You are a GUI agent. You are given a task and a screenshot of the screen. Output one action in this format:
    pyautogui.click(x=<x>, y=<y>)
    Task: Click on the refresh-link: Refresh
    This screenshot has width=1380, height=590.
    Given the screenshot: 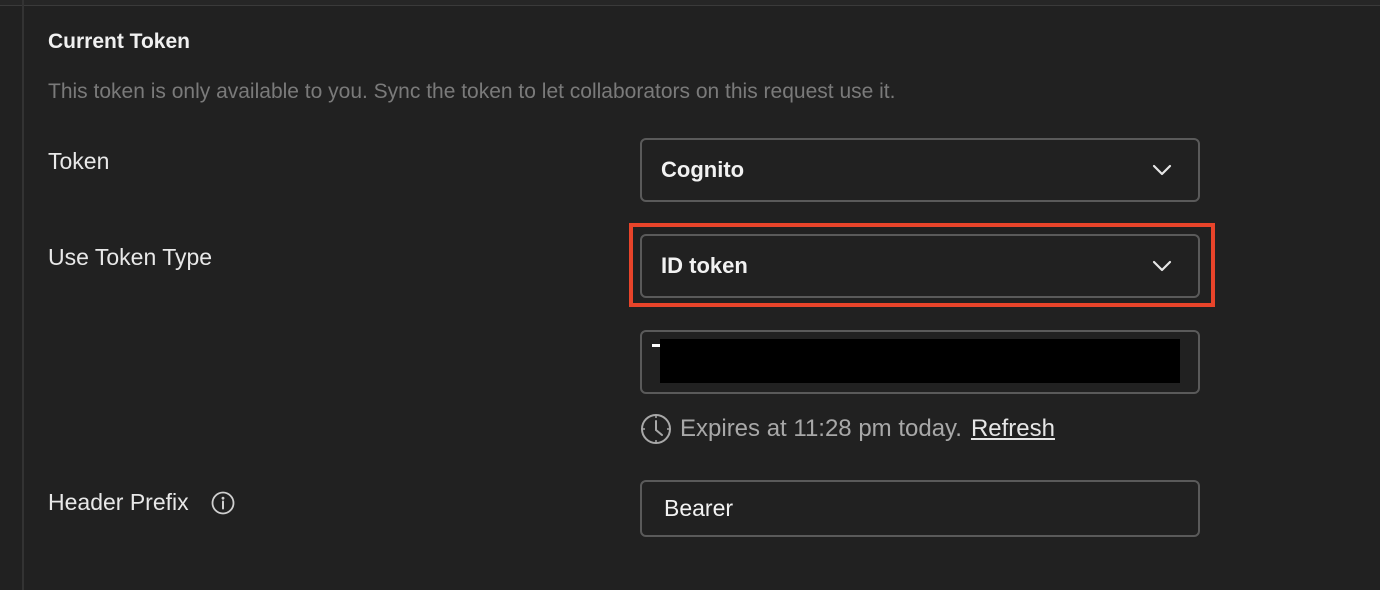 What is the action you would take?
    pyautogui.click(x=1013, y=429)
    